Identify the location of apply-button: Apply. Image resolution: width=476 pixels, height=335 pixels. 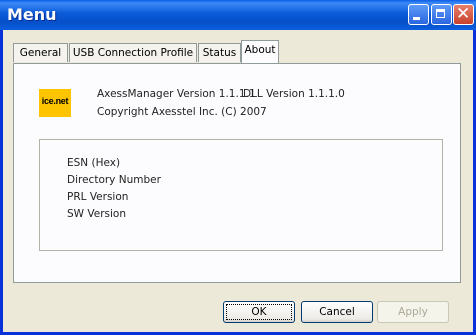
(413, 312).